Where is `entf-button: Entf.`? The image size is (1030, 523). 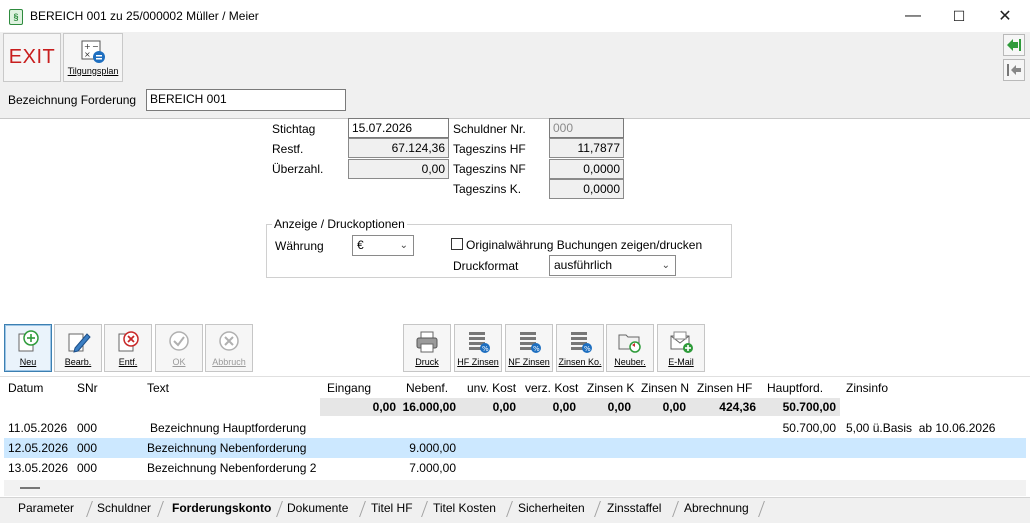
entf-button: Entf. is located at coordinates (128, 348).